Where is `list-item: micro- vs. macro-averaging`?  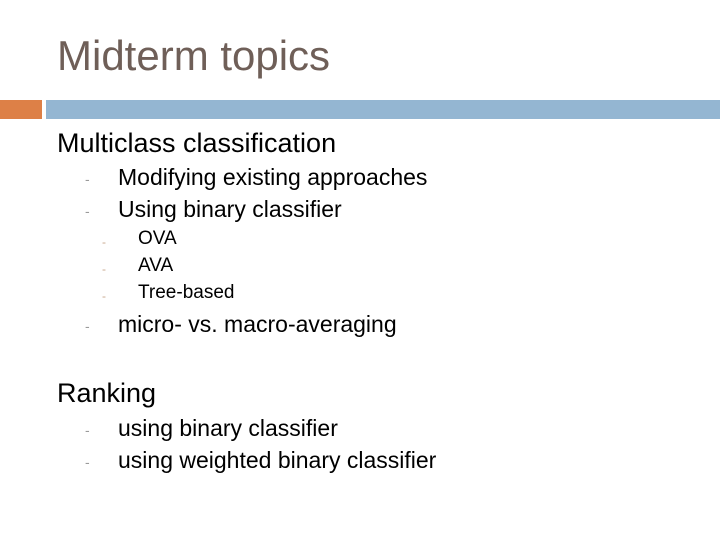
list-item: micro- vs. macro-averaging is located at coordinates (257, 324).